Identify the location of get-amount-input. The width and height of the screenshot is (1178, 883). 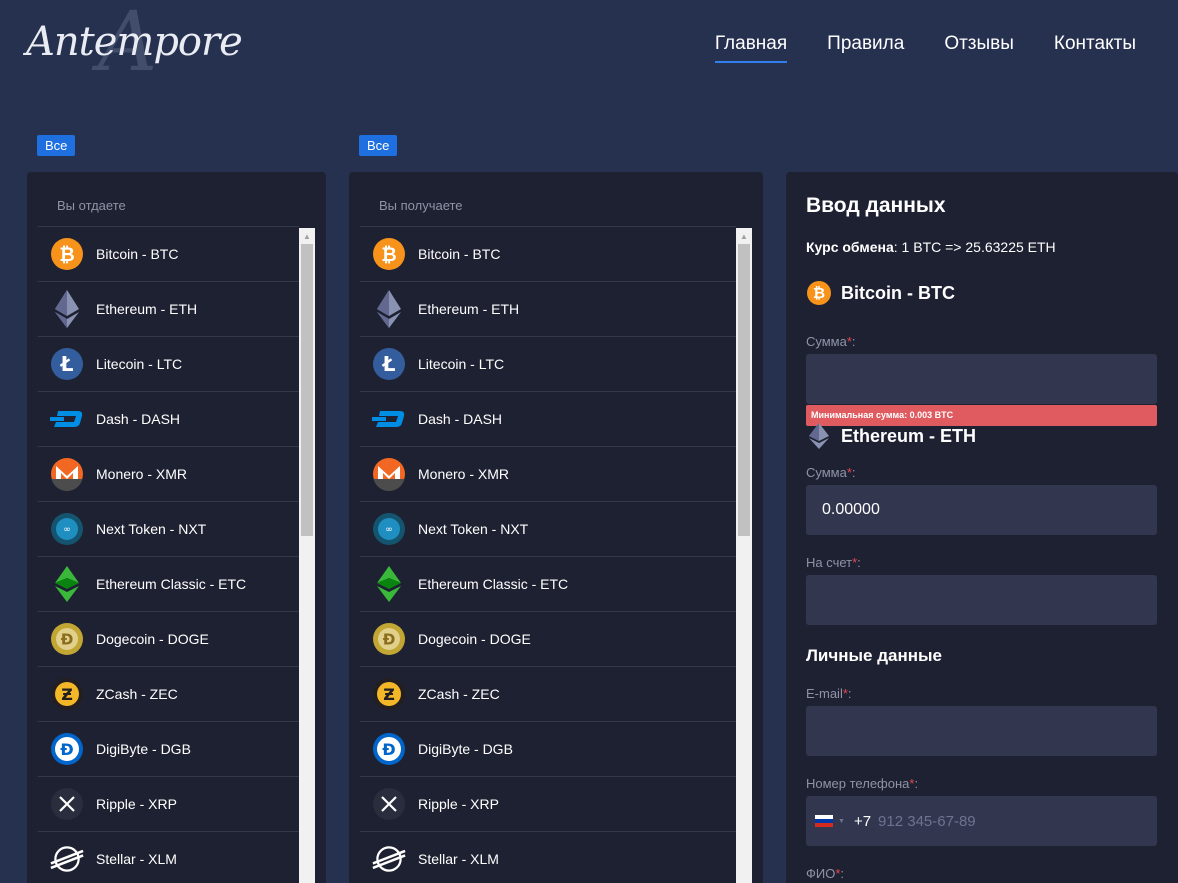
(981, 510).